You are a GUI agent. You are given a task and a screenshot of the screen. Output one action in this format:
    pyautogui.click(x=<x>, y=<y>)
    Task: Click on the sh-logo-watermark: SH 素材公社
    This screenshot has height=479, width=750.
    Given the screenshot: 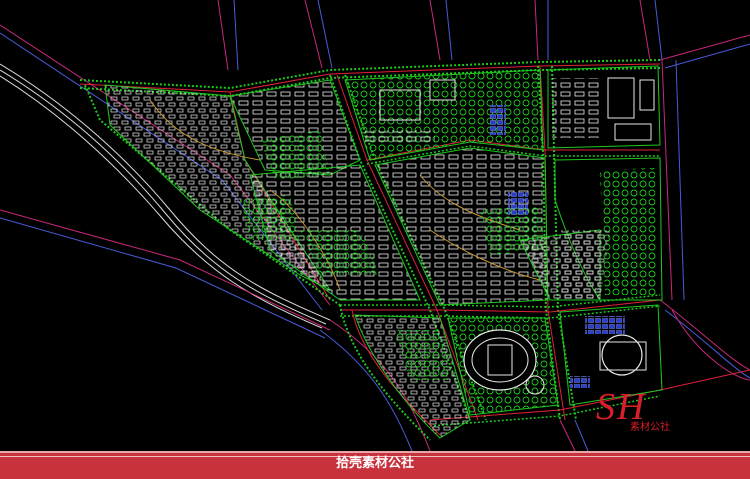 What is the action you would take?
    pyautogui.click(x=641, y=413)
    